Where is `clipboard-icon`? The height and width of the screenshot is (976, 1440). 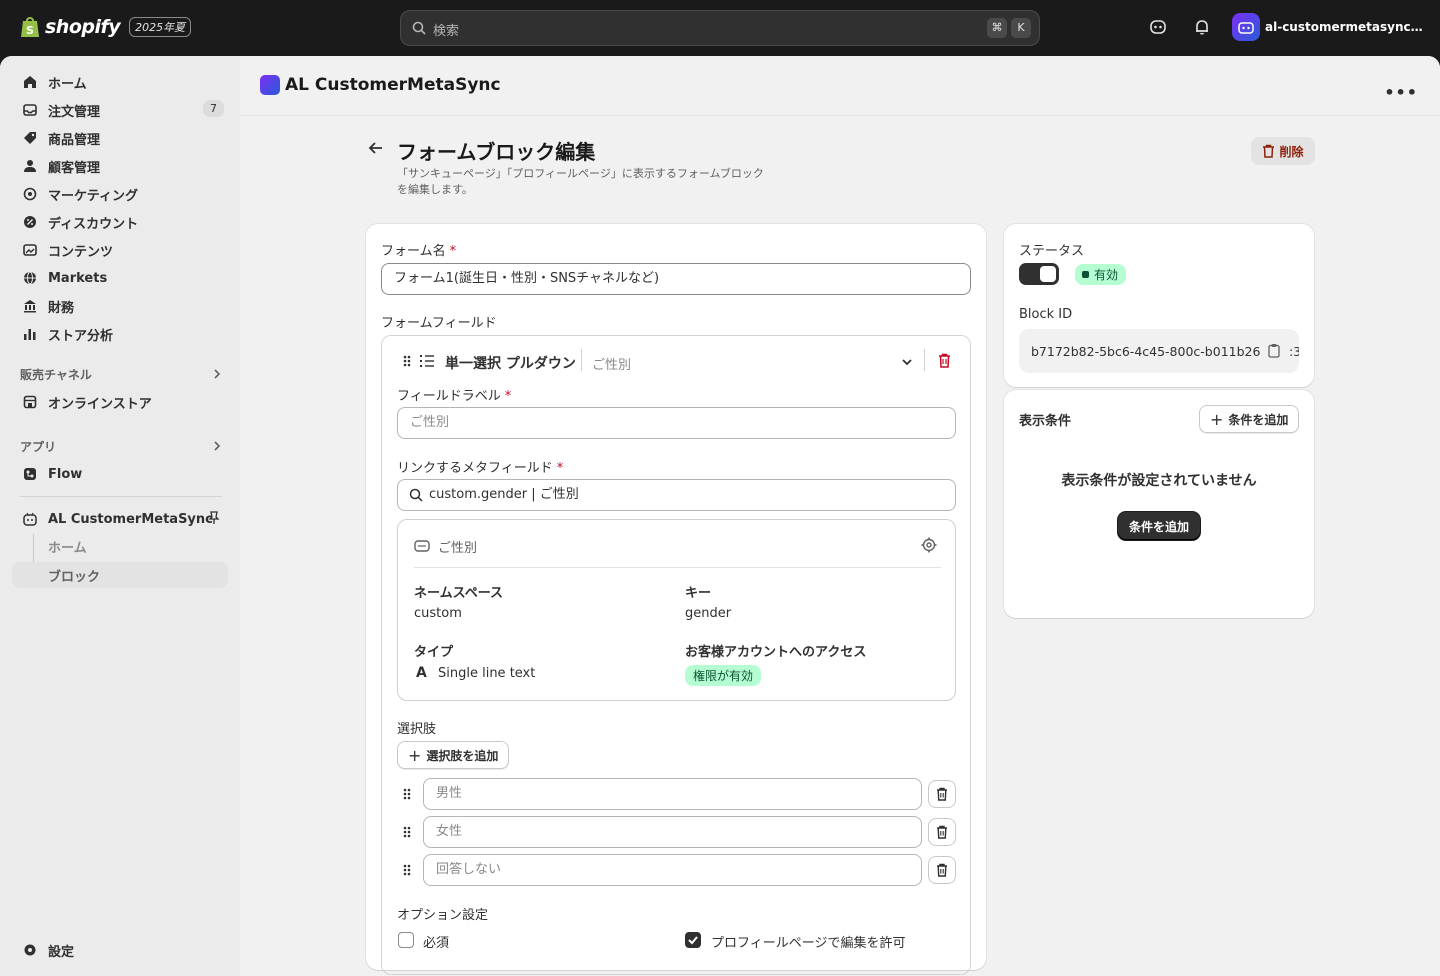 clipboard-icon is located at coordinates (1274, 352).